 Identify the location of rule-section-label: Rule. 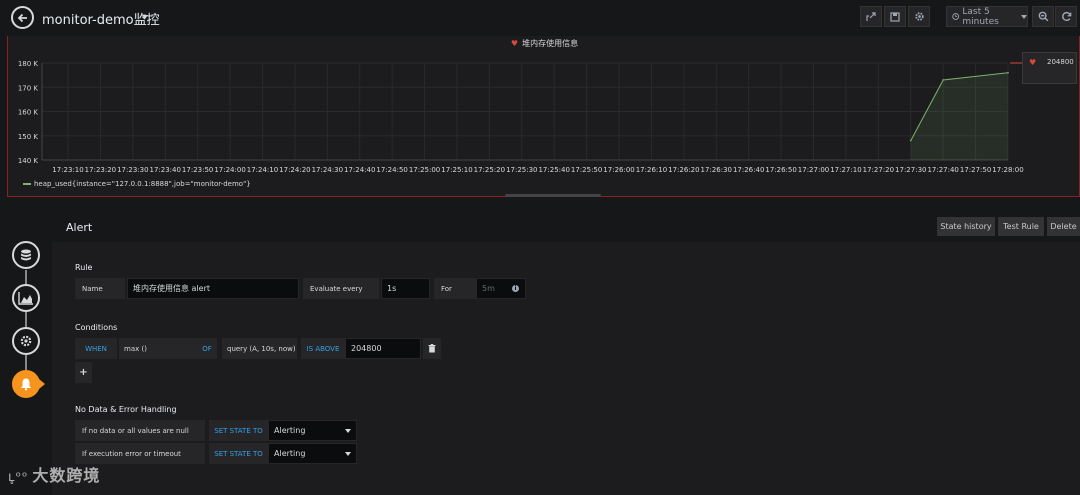
(84, 267).